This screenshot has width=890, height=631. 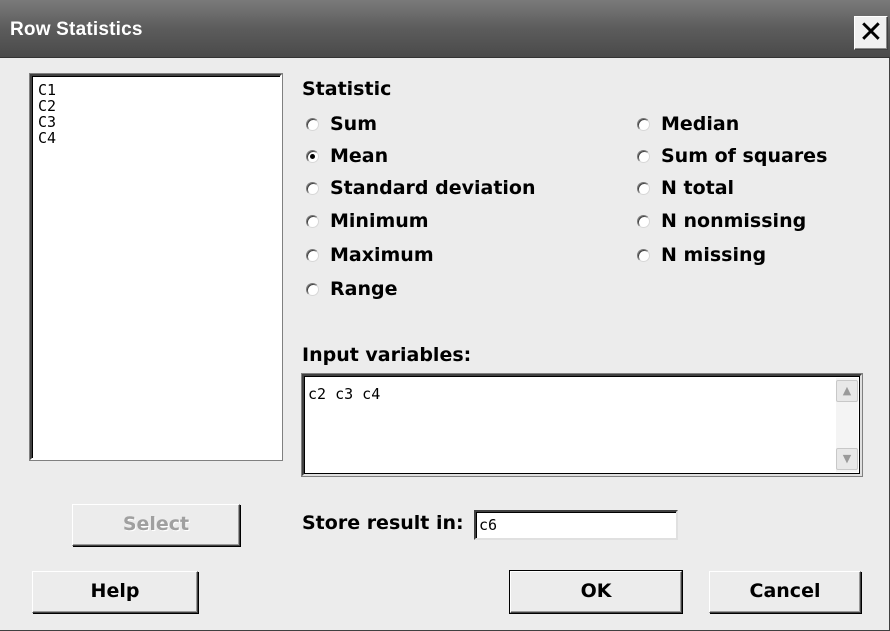 What do you see at coordinates (744, 156) in the screenshot?
I see `radio-sum-of-squares-label: Sum of squares` at bounding box center [744, 156].